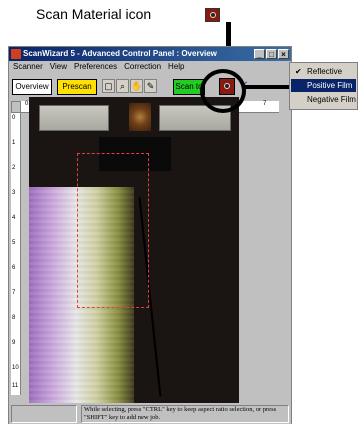 Image resolution: width=359 pixels, height=429 pixels. I want to click on menu-help: Help, so click(176, 67).